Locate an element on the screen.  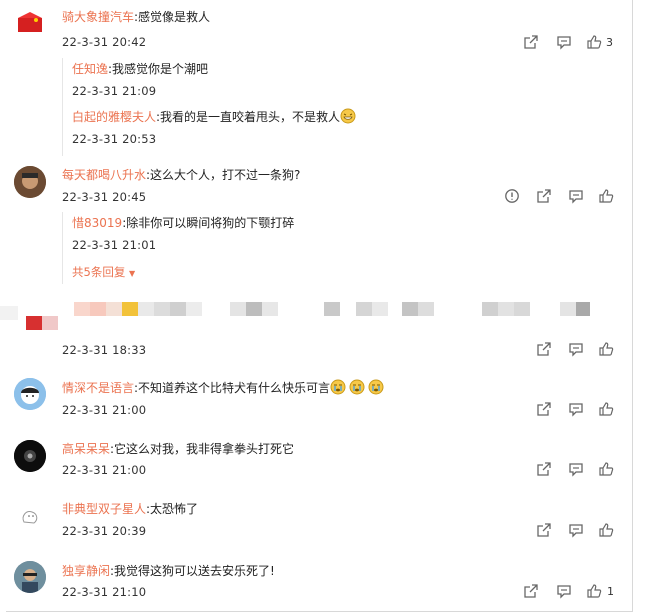
comment-line: 高呆呆呆:它这么对我，我非得拿拳头打死它 is located at coordinates (178, 449).